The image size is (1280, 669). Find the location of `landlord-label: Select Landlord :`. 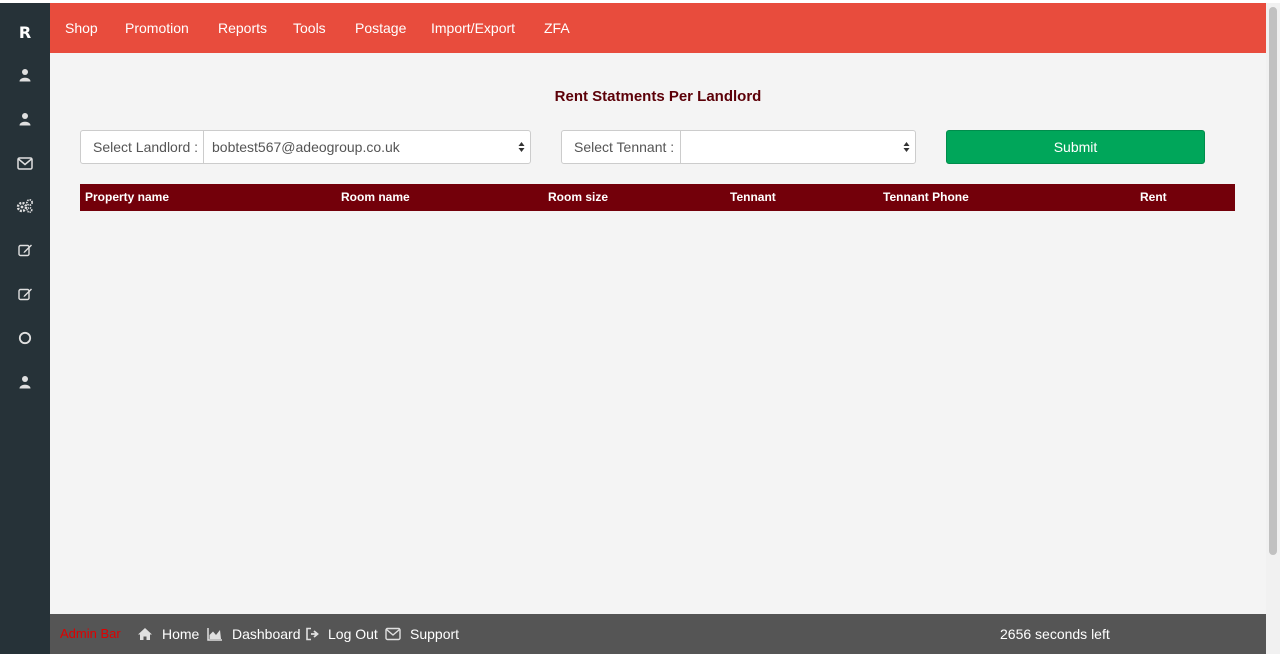

landlord-label: Select Landlord : is located at coordinates (142, 147).